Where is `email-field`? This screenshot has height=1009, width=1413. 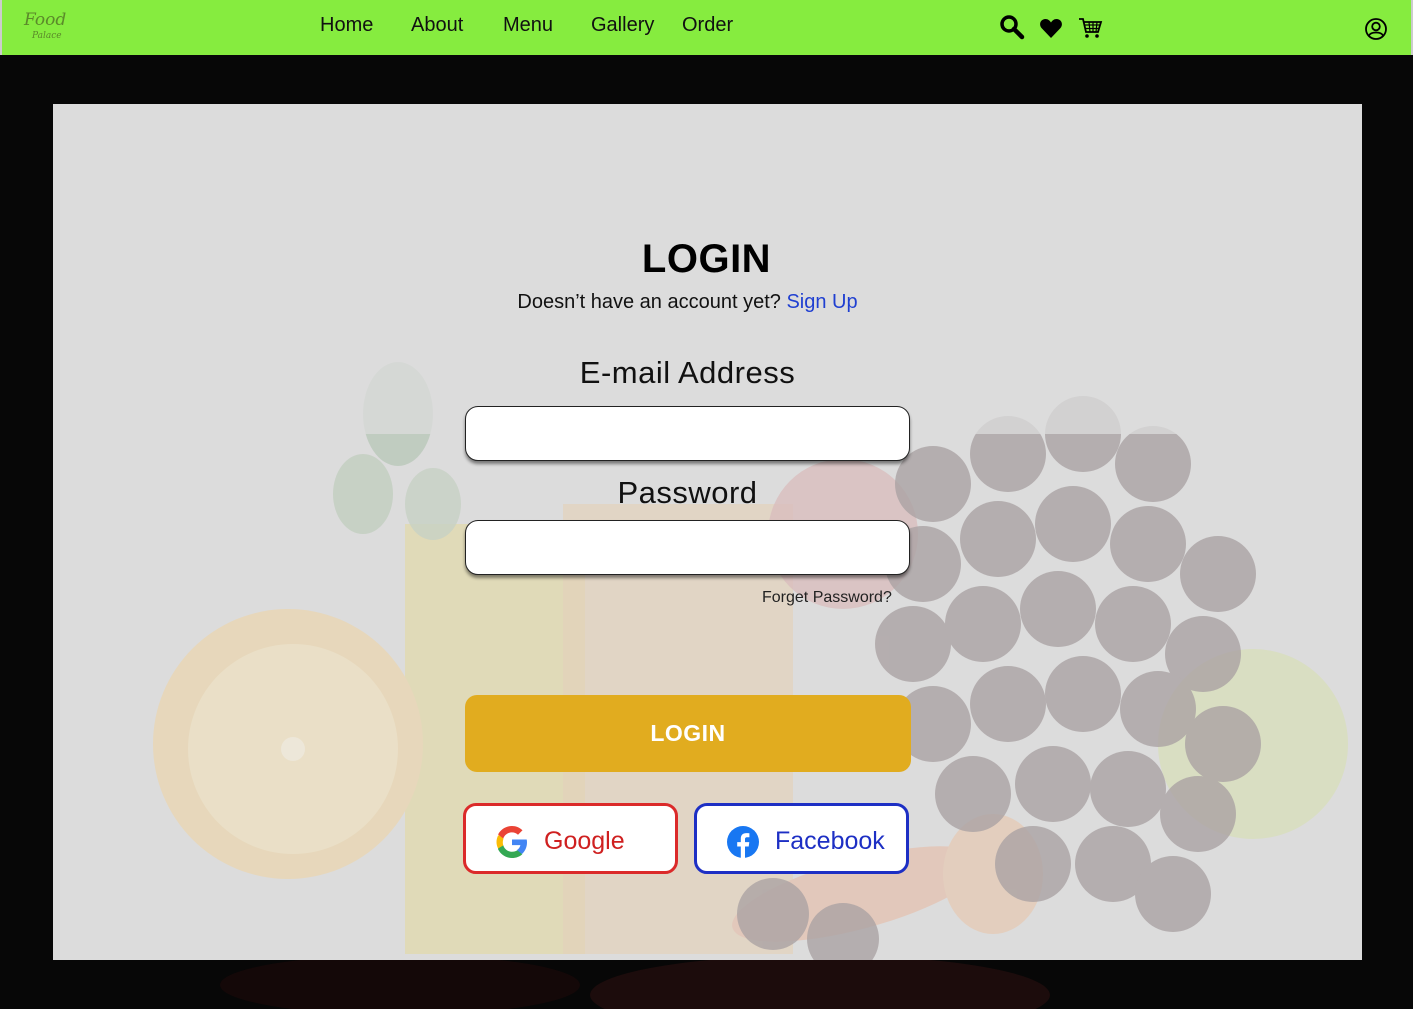
email-field is located at coordinates (687, 433).